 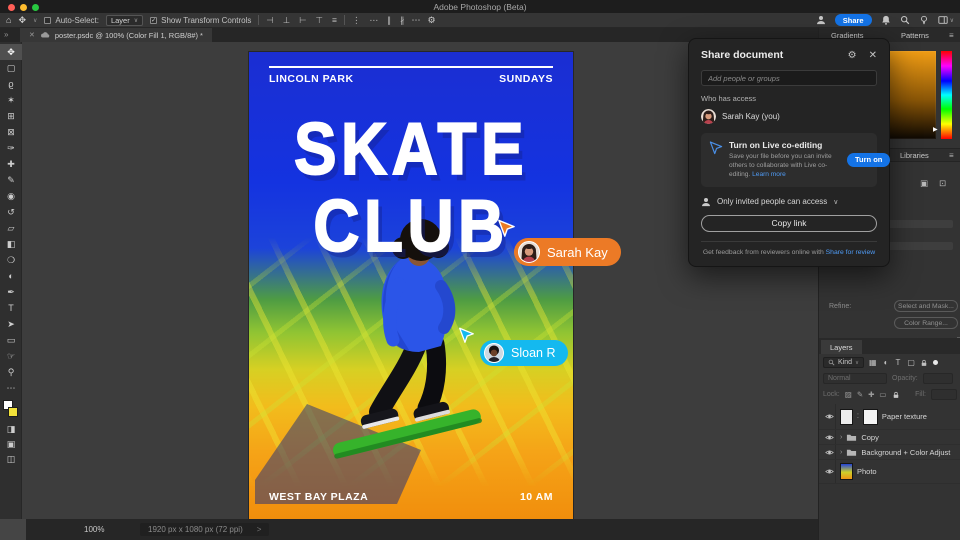 I want to click on eyedropper-tool: ✑, so click(x=11, y=148).